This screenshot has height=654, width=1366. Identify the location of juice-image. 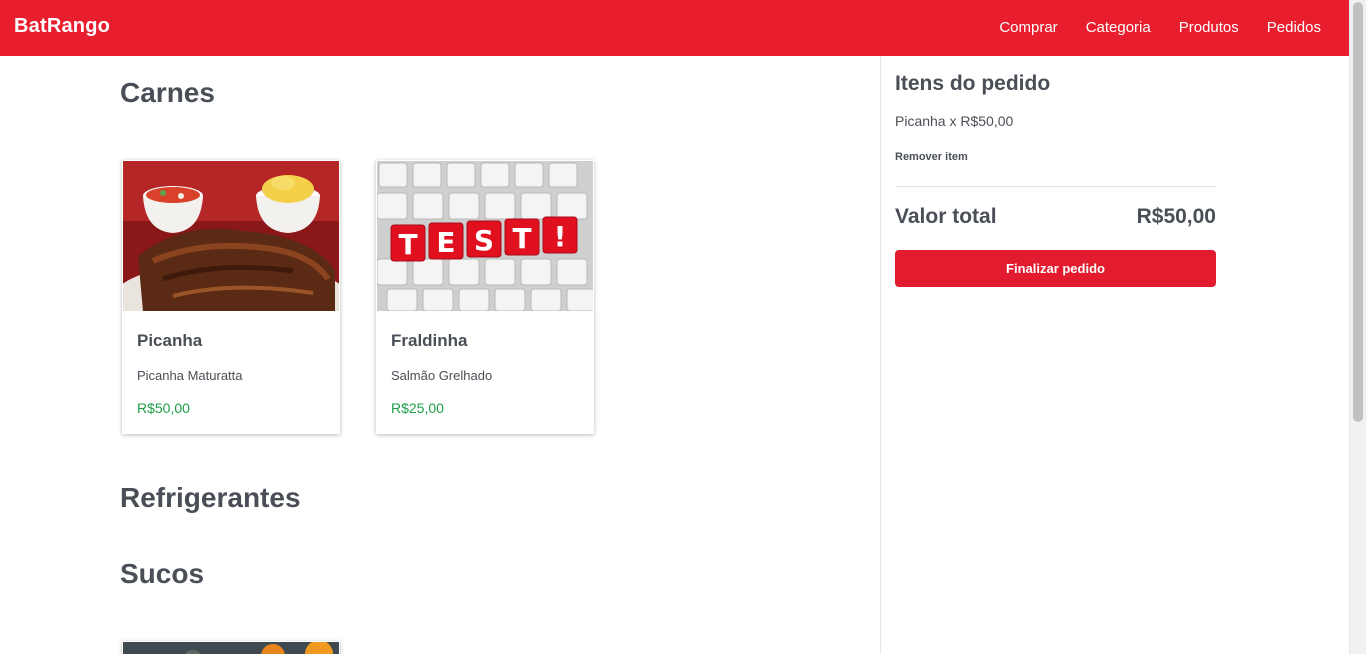
(231, 648).